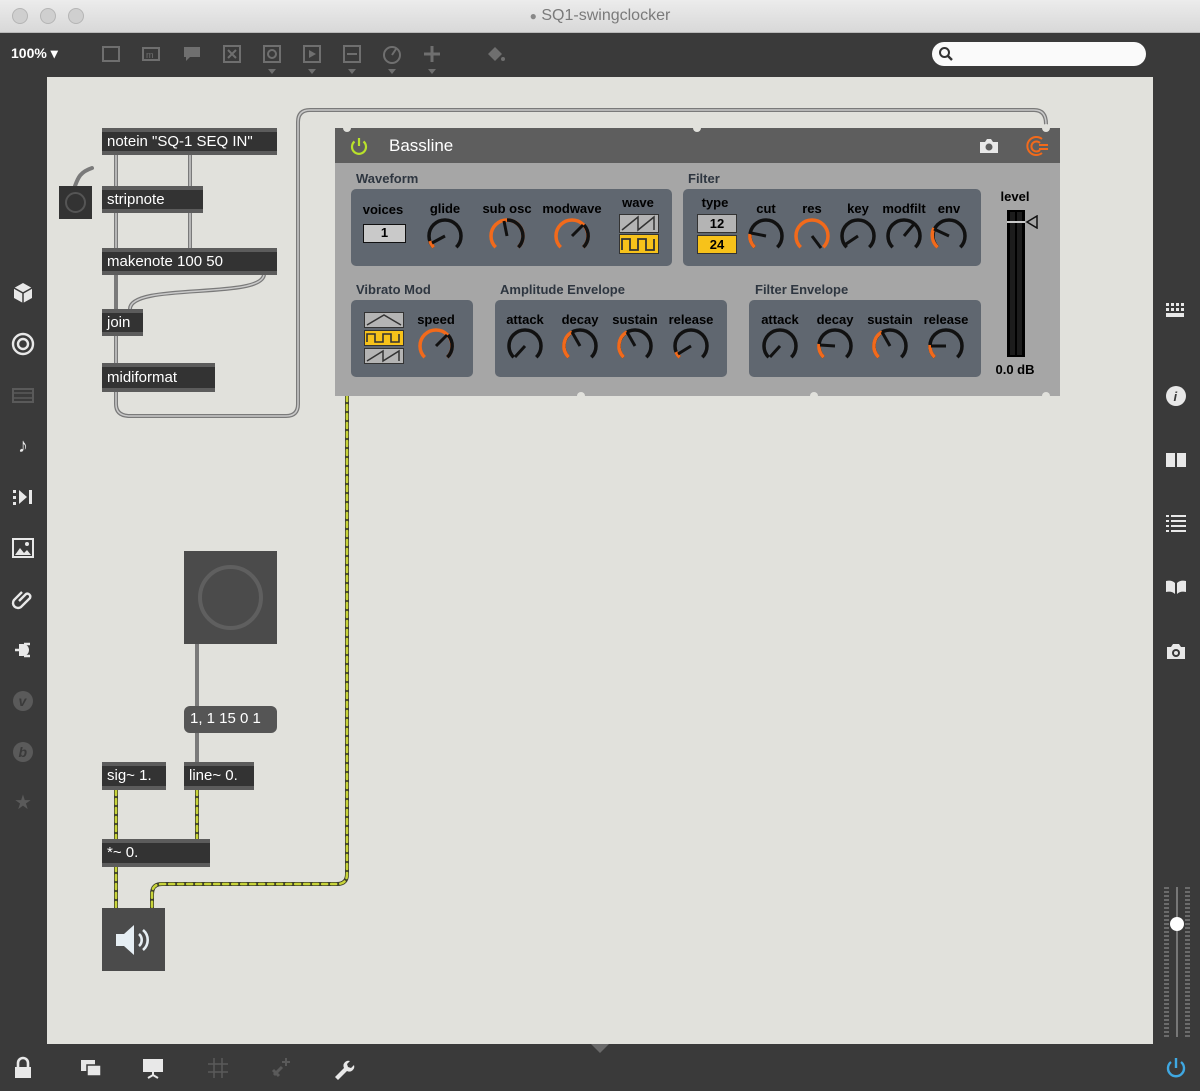 The image size is (1200, 1091). What do you see at coordinates (696, 262) in the screenshot?
I see `bpatcher-ports` at bounding box center [696, 262].